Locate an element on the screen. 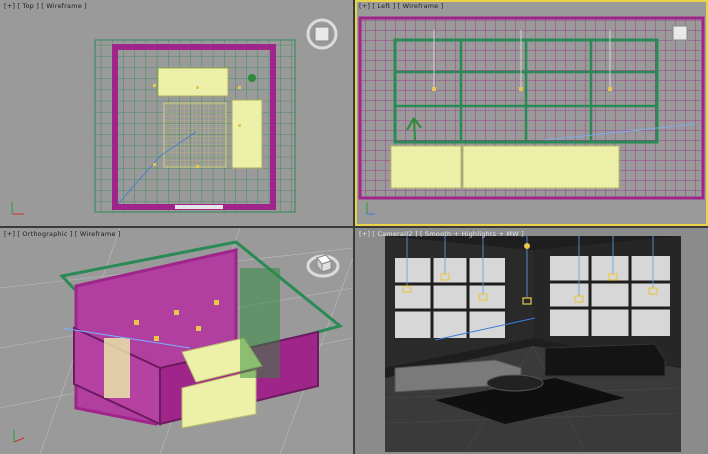 The image size is (708, 454). viewport-label-top: [+] [ Top ] [ Wireframe ] is located at coordinates (45, 6).